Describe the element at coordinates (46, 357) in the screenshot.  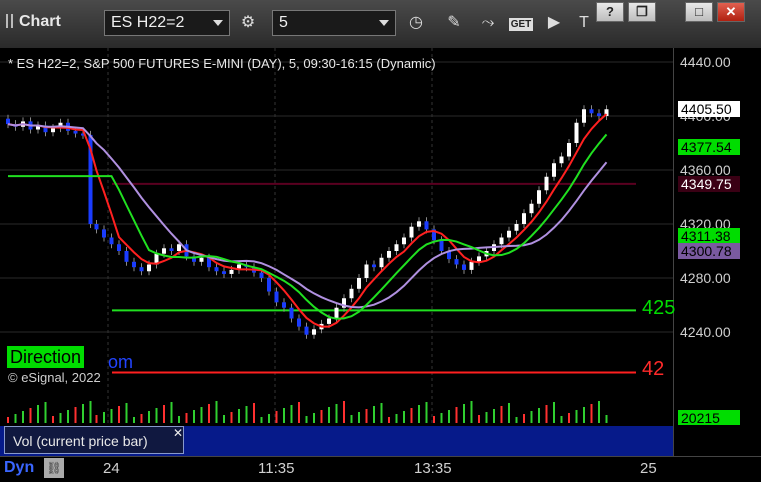
I see `direction-label: Direction` at that location.